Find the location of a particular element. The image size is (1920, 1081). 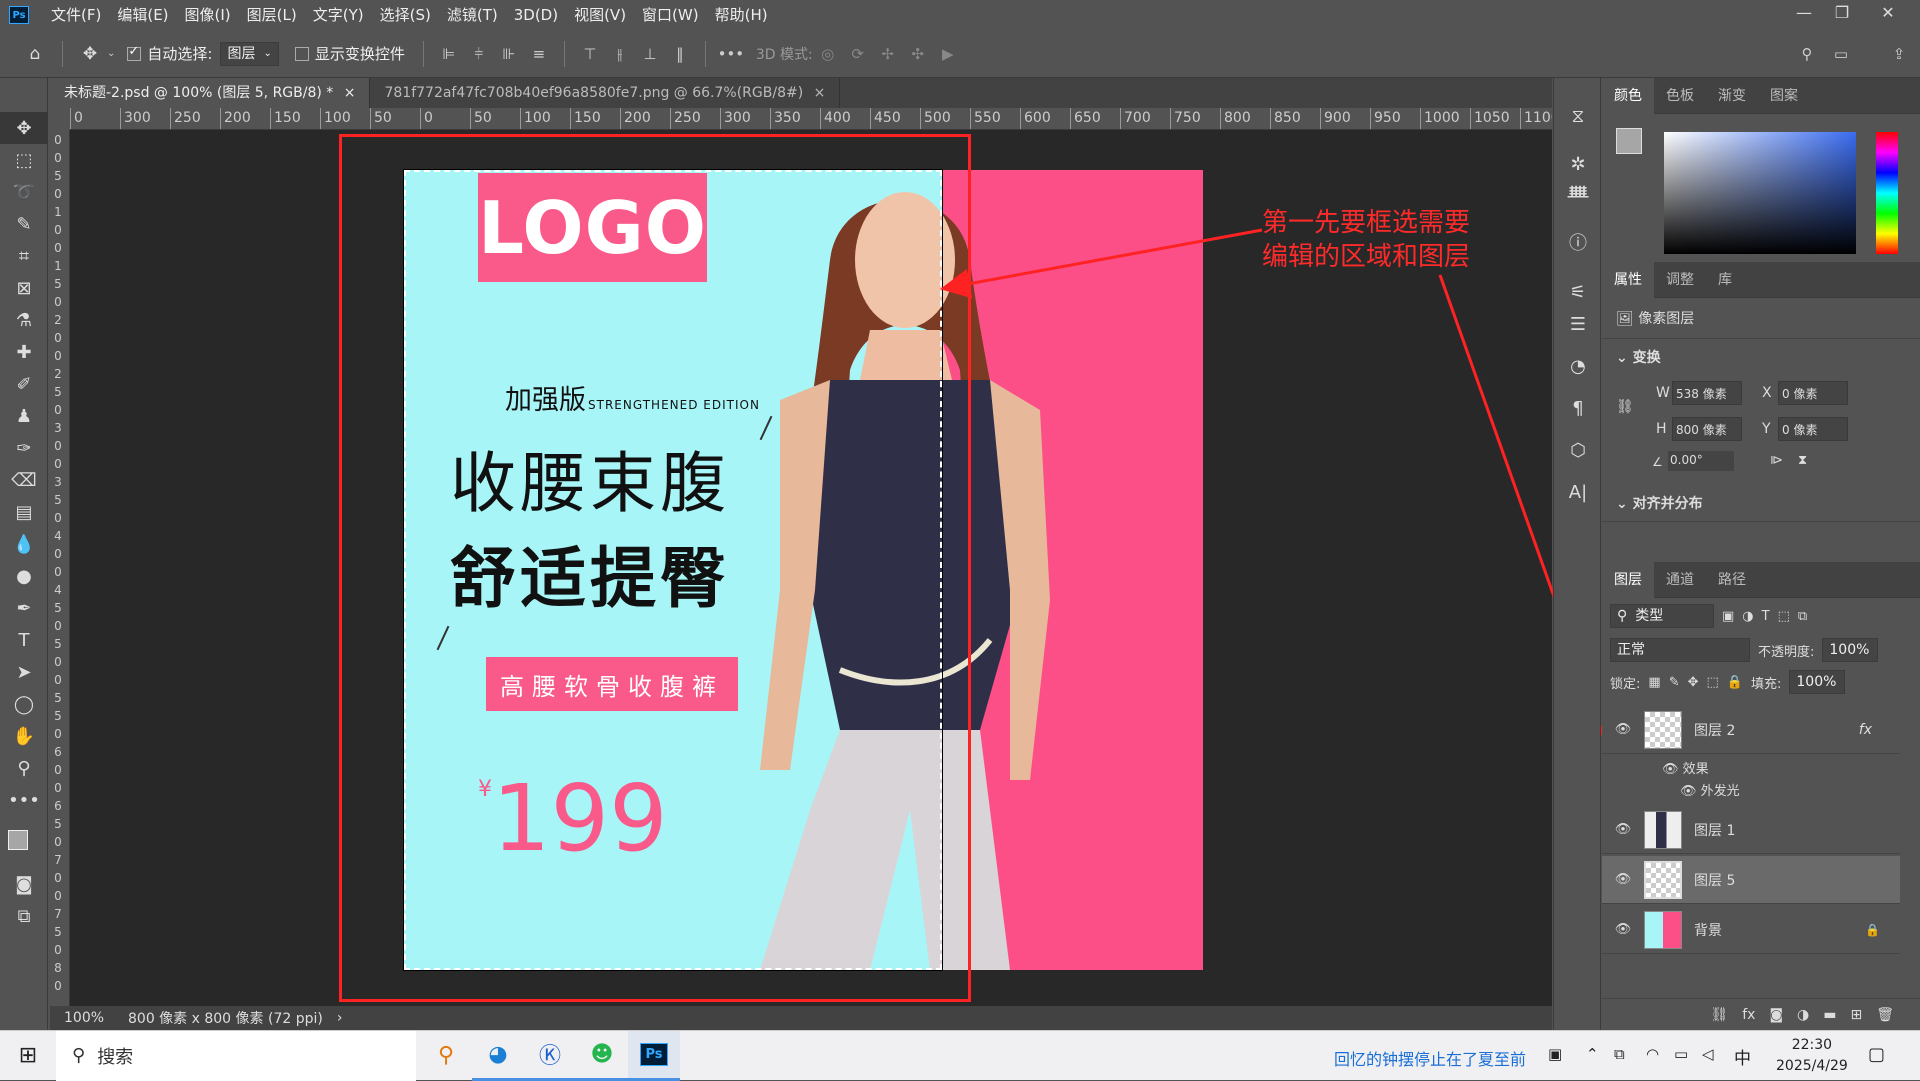

tab-libraries: 库 is located at coordinates (1725, 280).